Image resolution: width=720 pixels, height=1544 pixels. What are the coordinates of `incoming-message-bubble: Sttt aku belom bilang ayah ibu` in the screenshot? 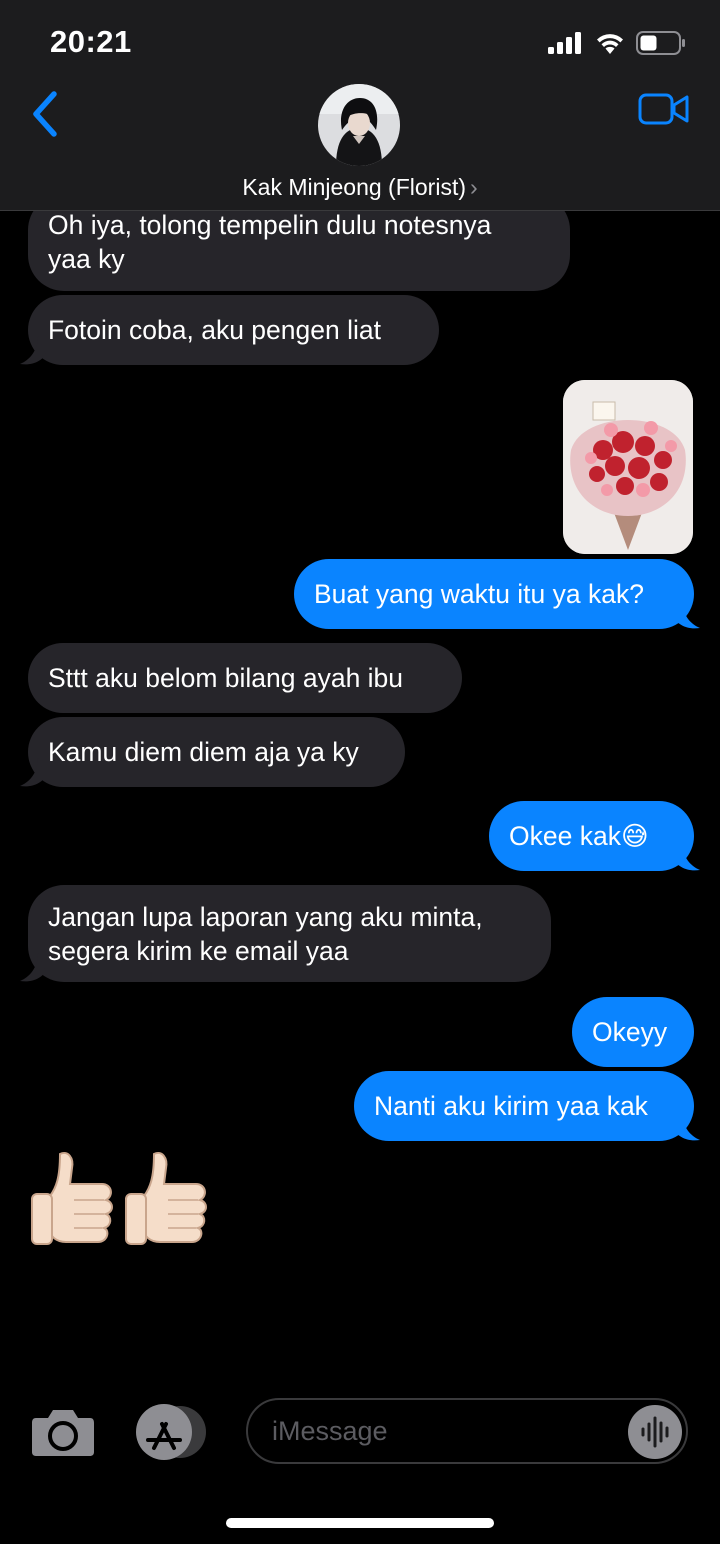 It's located at (245, 678).